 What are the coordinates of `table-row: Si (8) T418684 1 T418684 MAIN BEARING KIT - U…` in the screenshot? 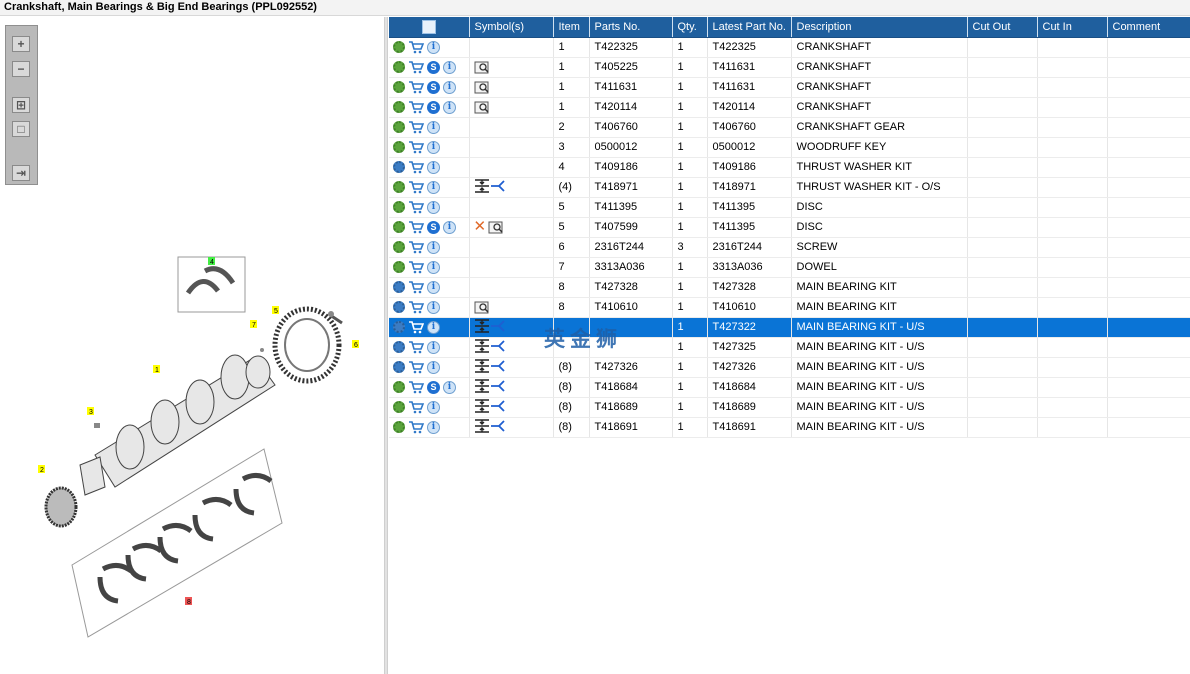 It's located at (789, 387).